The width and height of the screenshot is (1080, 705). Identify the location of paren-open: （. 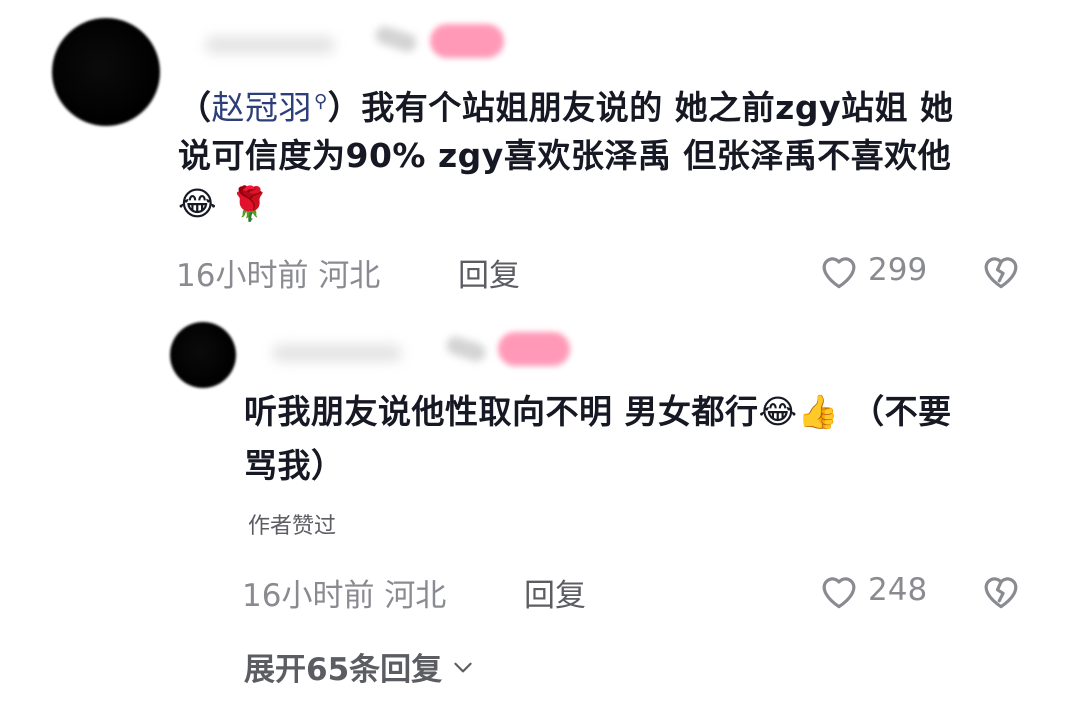
(195, 107).